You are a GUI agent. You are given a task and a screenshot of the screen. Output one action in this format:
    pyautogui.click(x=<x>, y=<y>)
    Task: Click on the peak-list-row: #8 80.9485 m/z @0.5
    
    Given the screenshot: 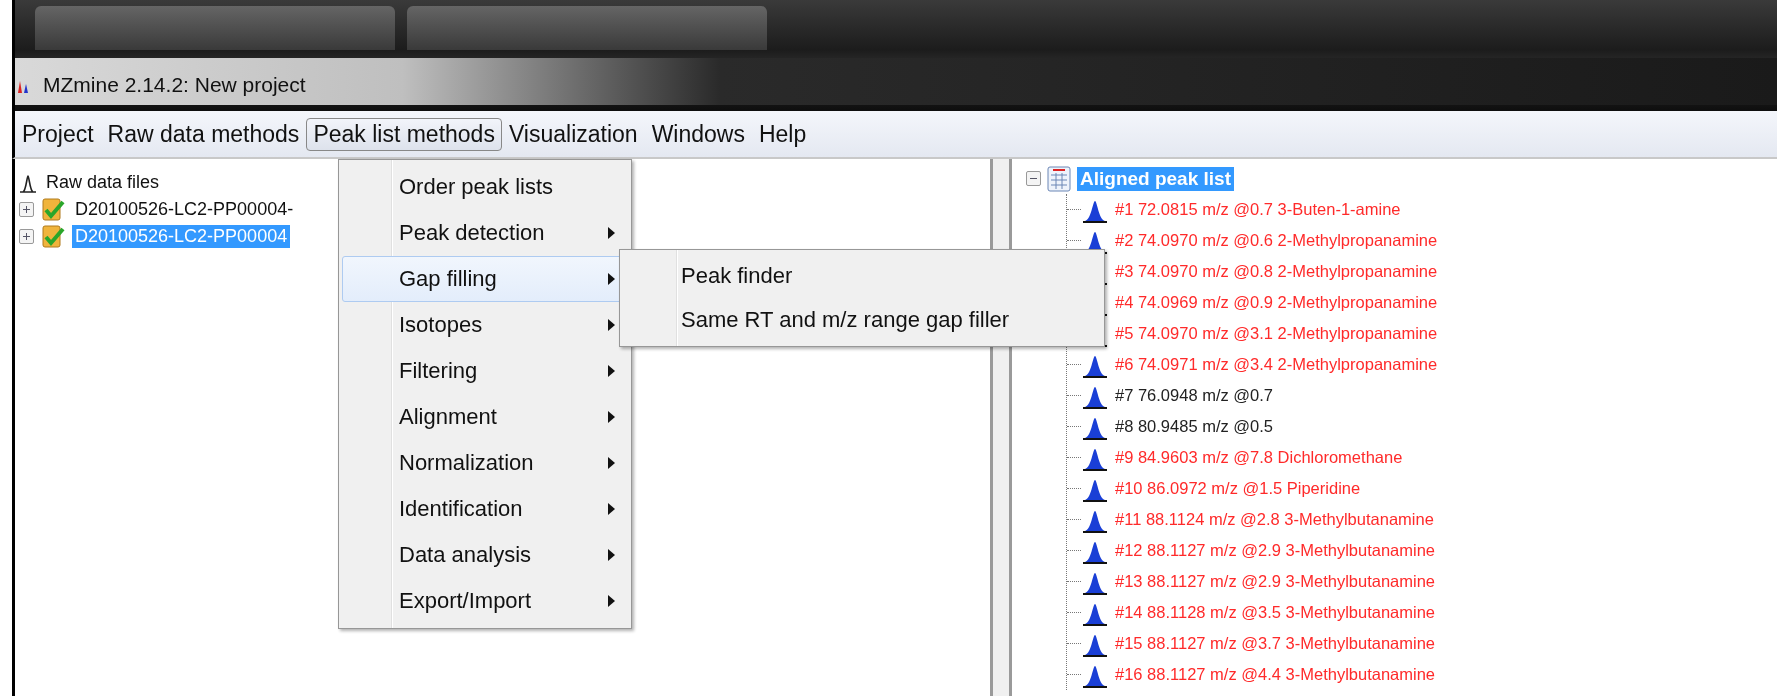 What is the action you would take?
    pyautogui.click(x=1194, y=426)
    